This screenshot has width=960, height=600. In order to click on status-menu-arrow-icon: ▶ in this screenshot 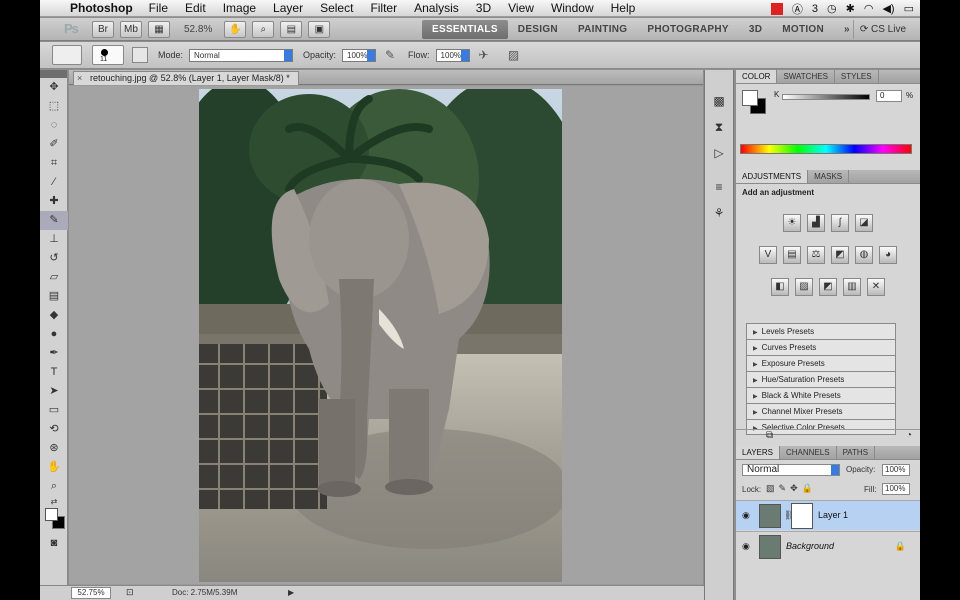, I will do `click(291, 592)`.